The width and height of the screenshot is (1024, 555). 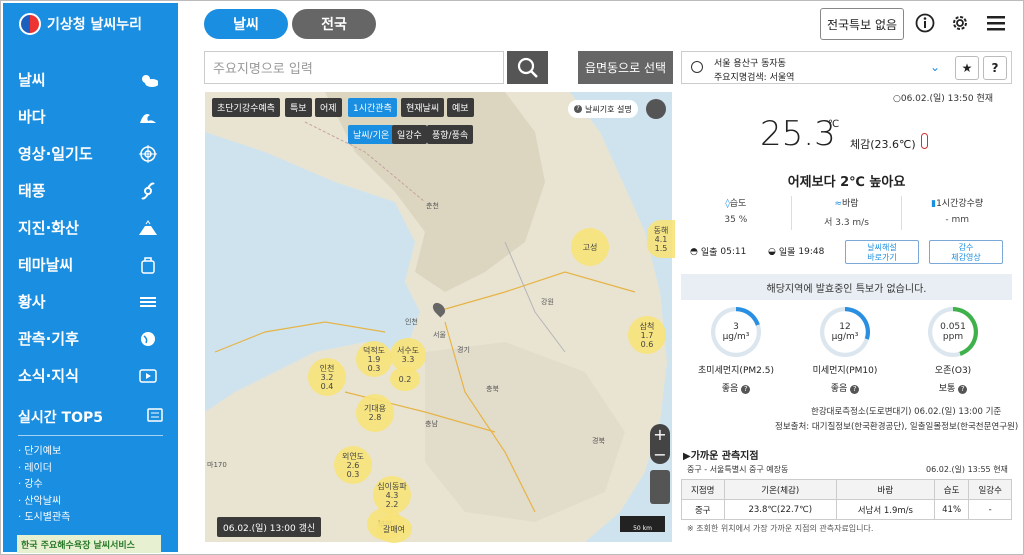 I want to click on station-value: 0.2, so click(x=405, y=379).